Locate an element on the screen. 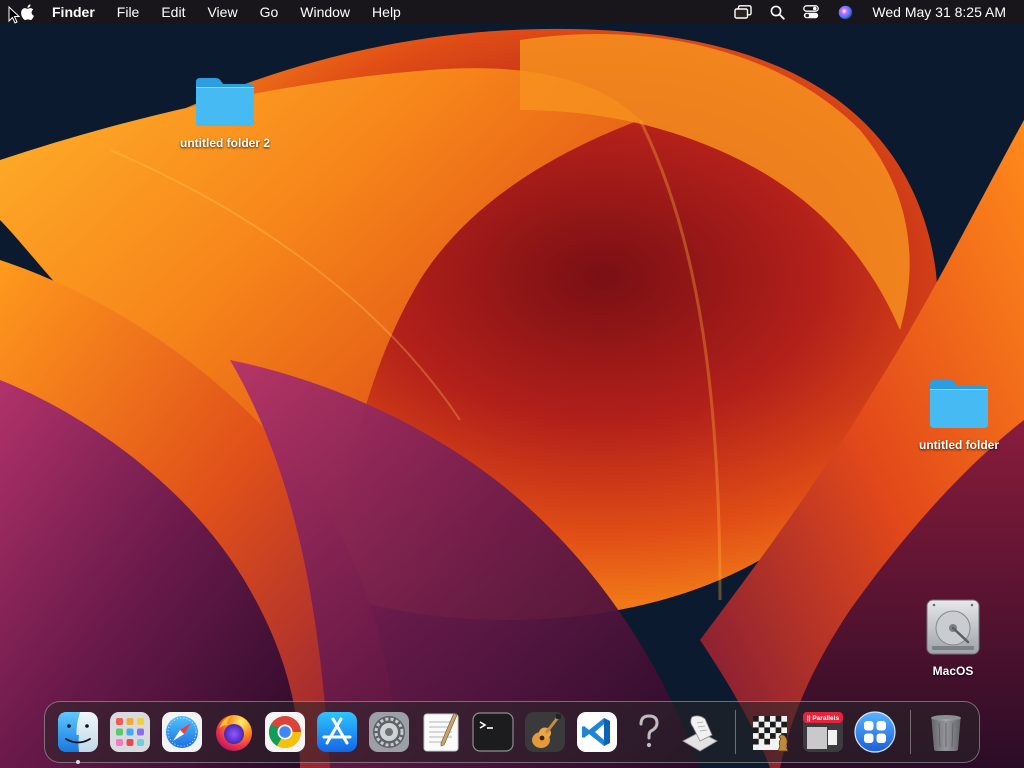 This screenshot has height=768, width=1024. terminal-icon is located at coordinates (493, 732).